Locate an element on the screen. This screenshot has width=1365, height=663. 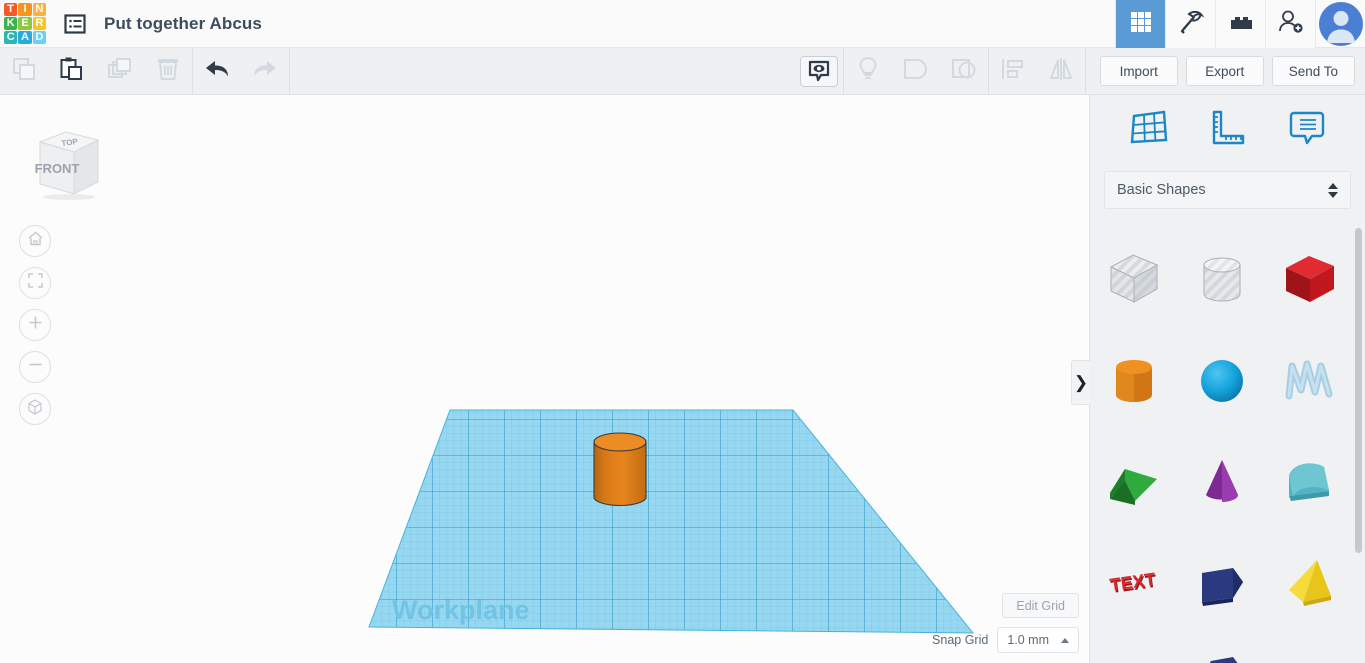
list-menu-icon is located at coordinates (75, 24).